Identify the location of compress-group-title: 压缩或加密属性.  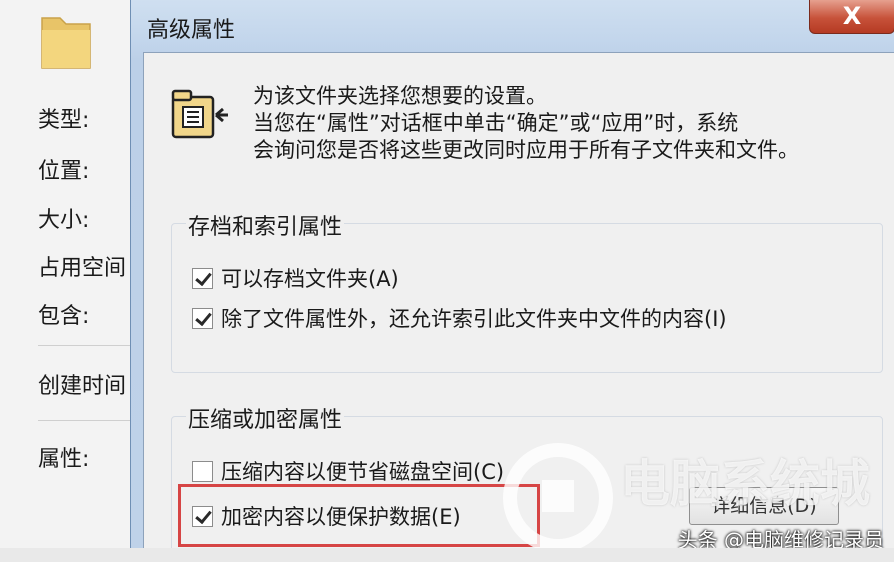
(265, 418).